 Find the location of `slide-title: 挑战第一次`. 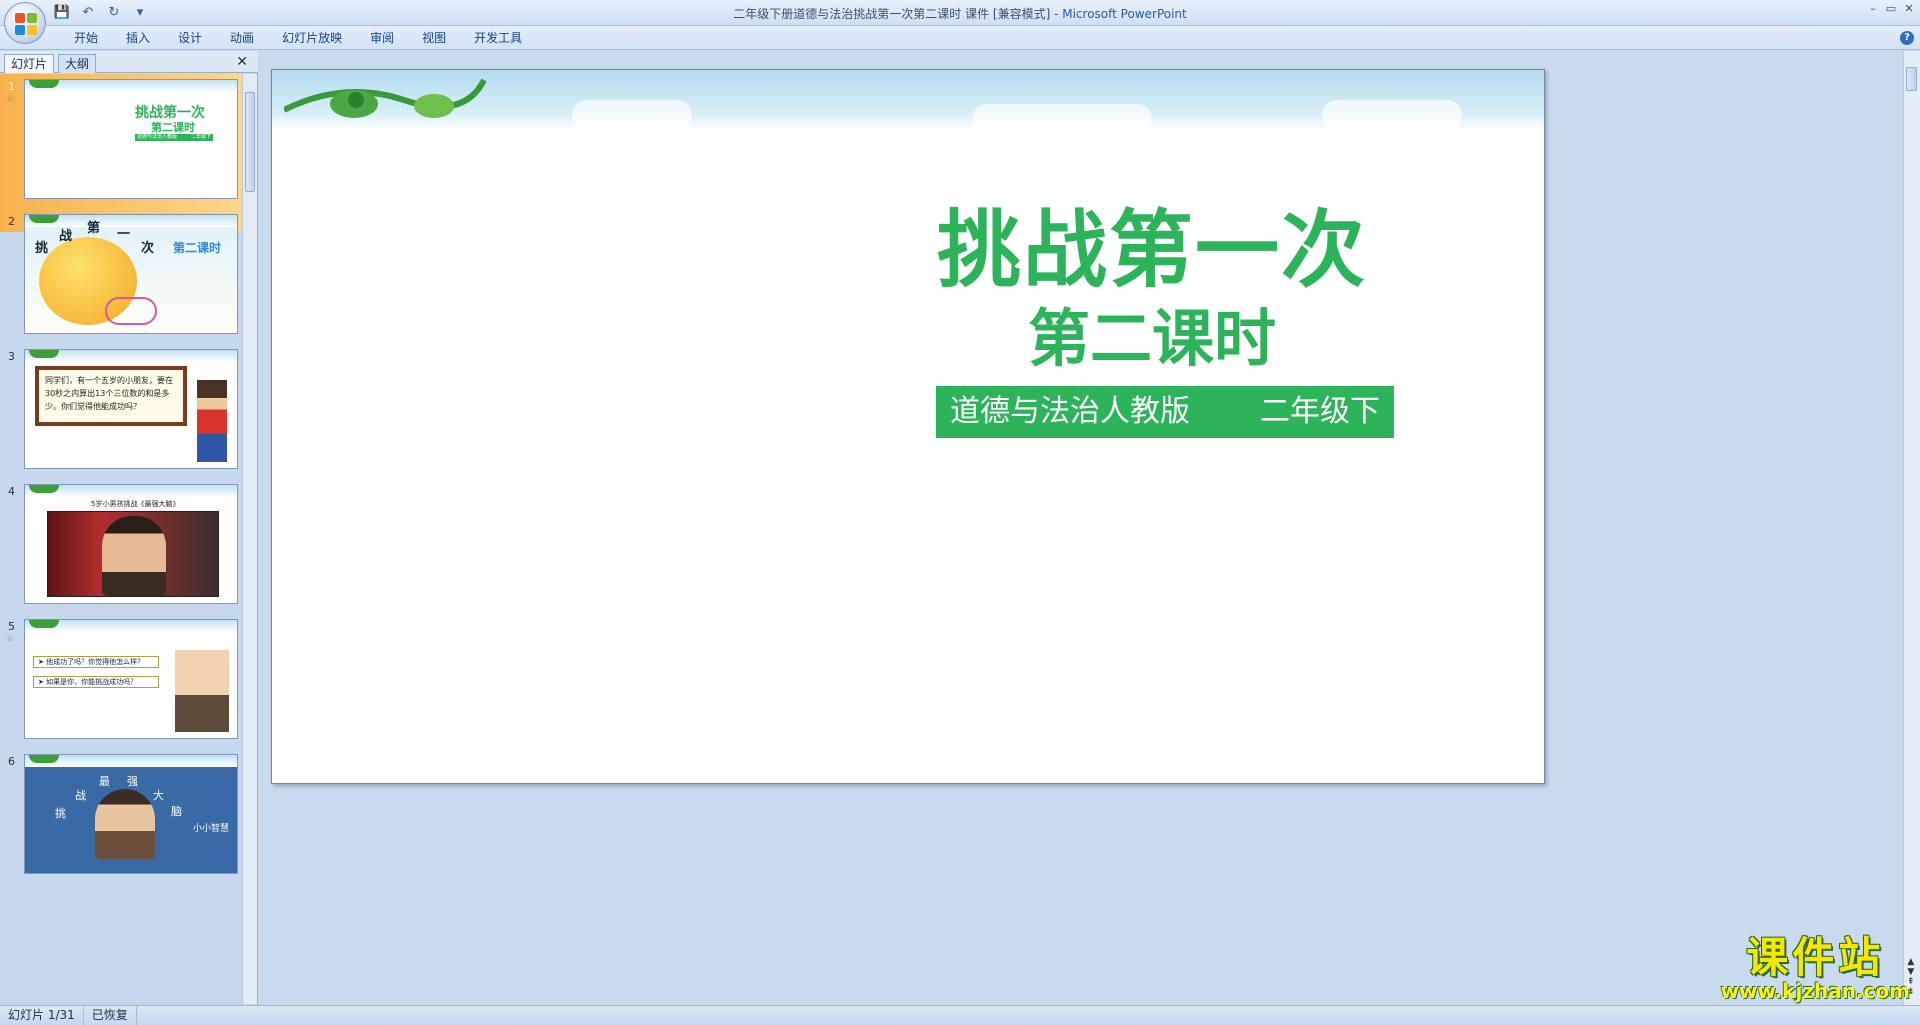

slide-title: 挑战第一次 is located at coordinates (1152, 250).